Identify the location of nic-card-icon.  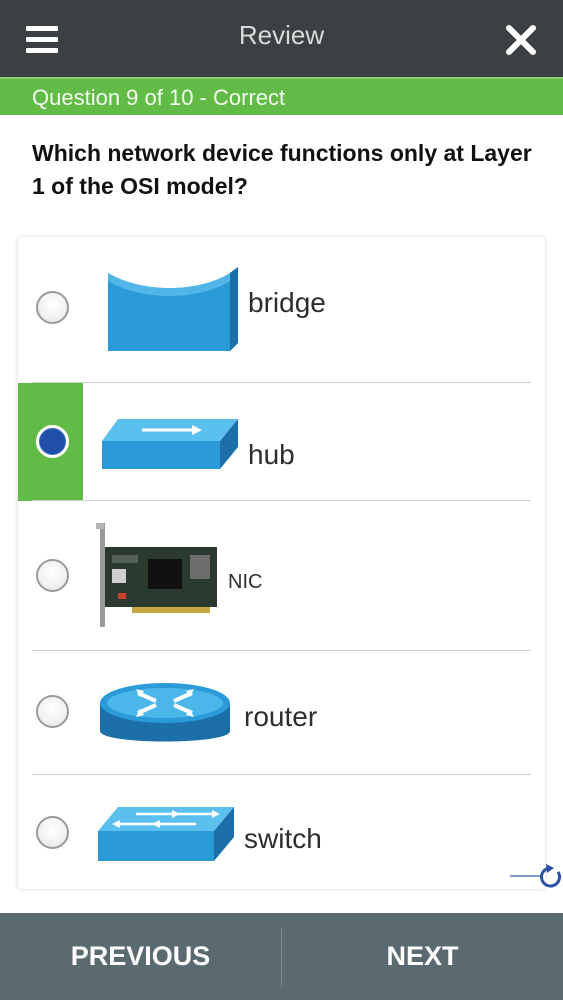
(156, 575).